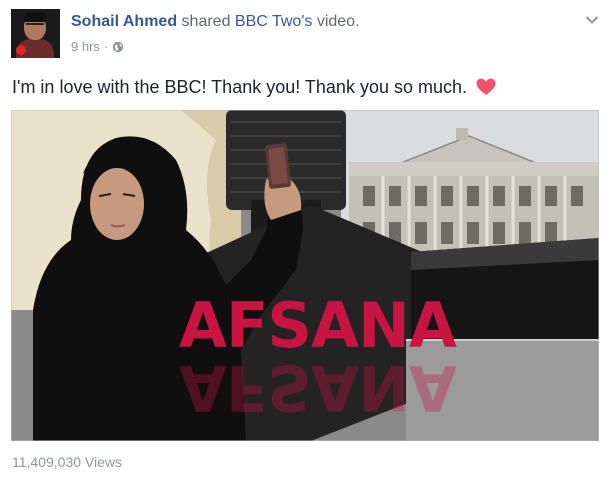  I want to click on heart-icon, so click(486, 87).